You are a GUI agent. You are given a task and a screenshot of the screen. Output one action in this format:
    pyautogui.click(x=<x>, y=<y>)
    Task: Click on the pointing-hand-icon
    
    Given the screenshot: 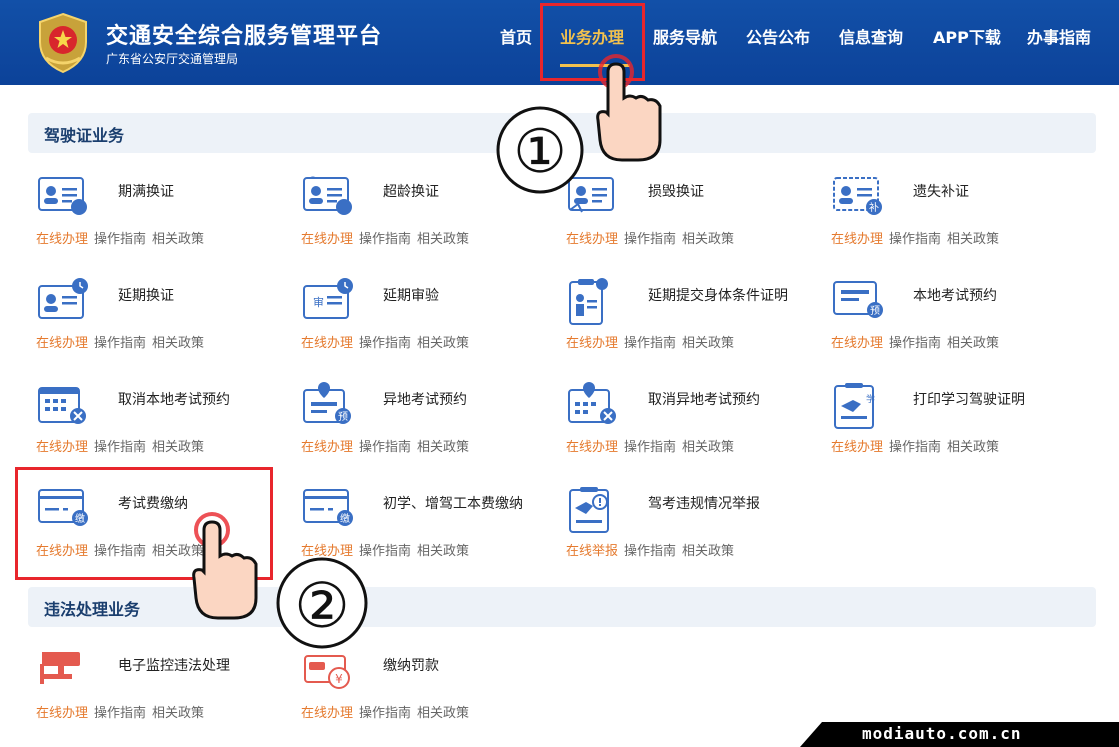 What is the action you would take?
    pyautogui.click(x=629, y=108)
    